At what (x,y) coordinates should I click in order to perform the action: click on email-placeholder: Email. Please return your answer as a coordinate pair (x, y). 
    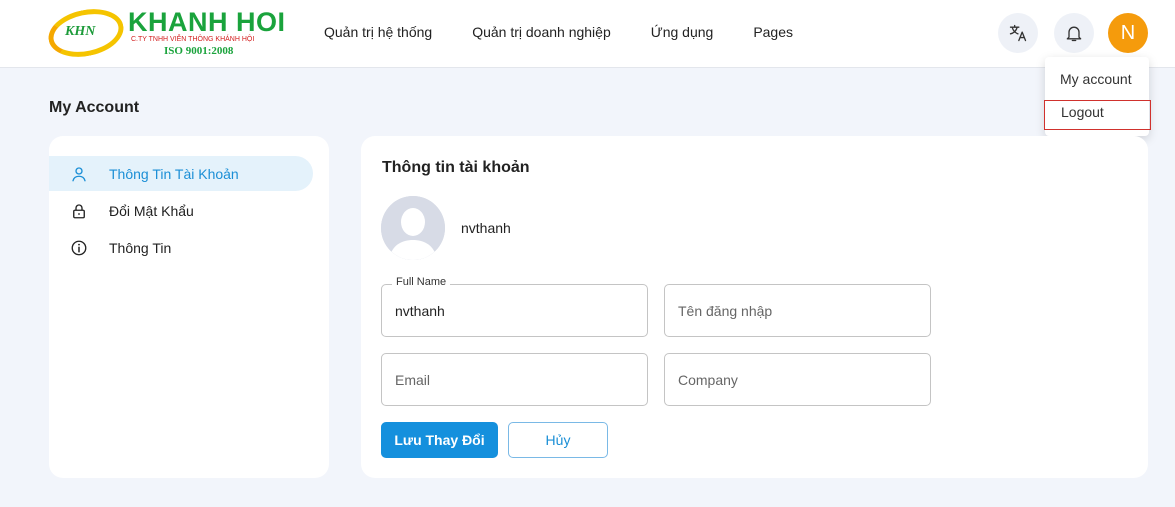
    Looking at the image, I should click on (413, 380).